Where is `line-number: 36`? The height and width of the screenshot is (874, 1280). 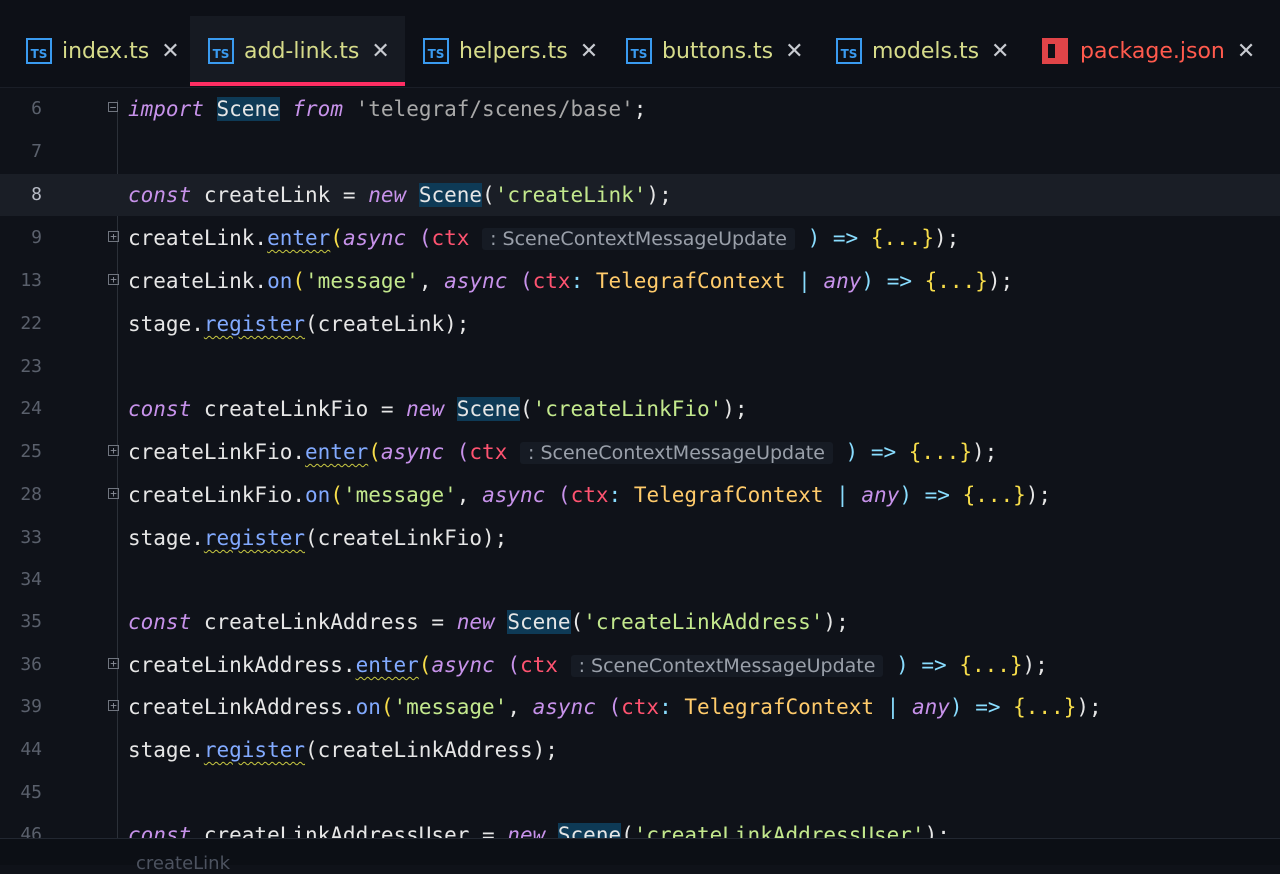 line-number: 36 is located at coordinates (31, 664).